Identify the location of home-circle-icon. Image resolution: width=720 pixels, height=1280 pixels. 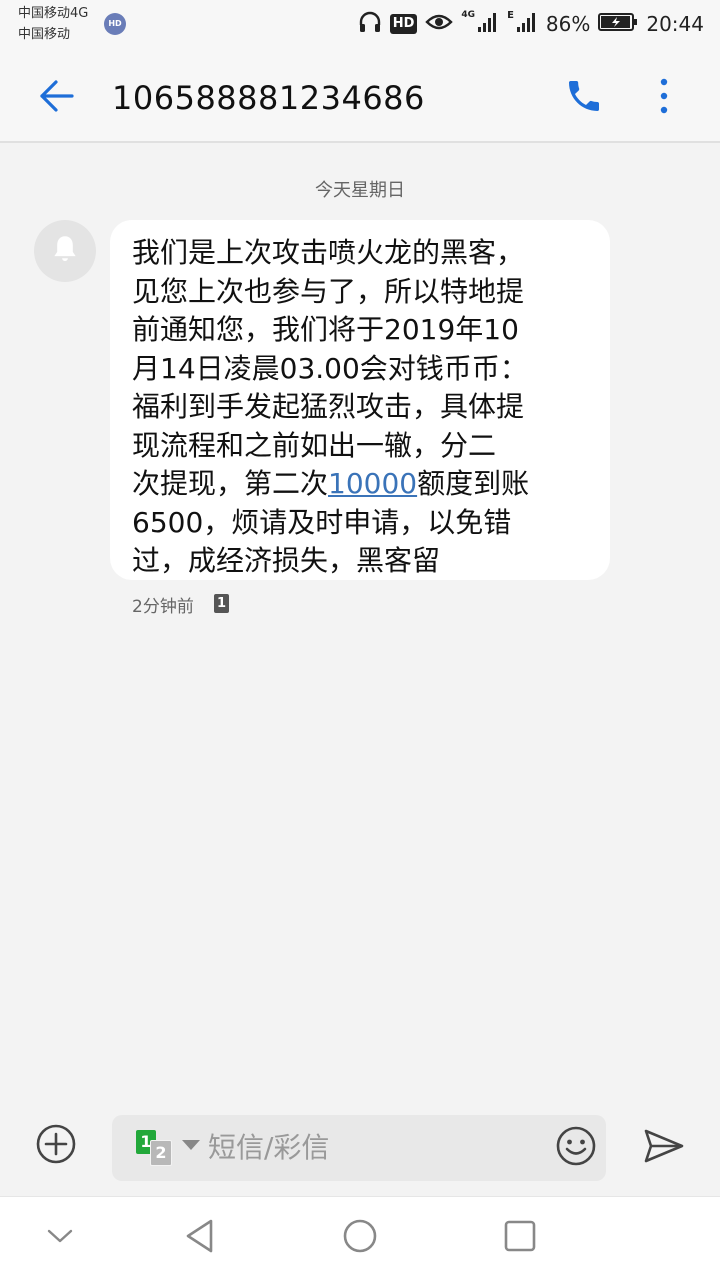
(360, 1238).